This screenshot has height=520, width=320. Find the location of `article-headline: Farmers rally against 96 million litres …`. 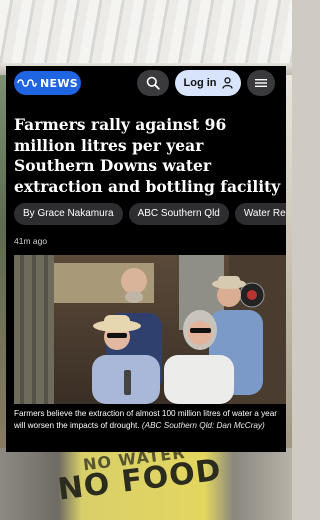

article-headline: Farmers rally against 96 million litres … is located at coordinates (147, 155).